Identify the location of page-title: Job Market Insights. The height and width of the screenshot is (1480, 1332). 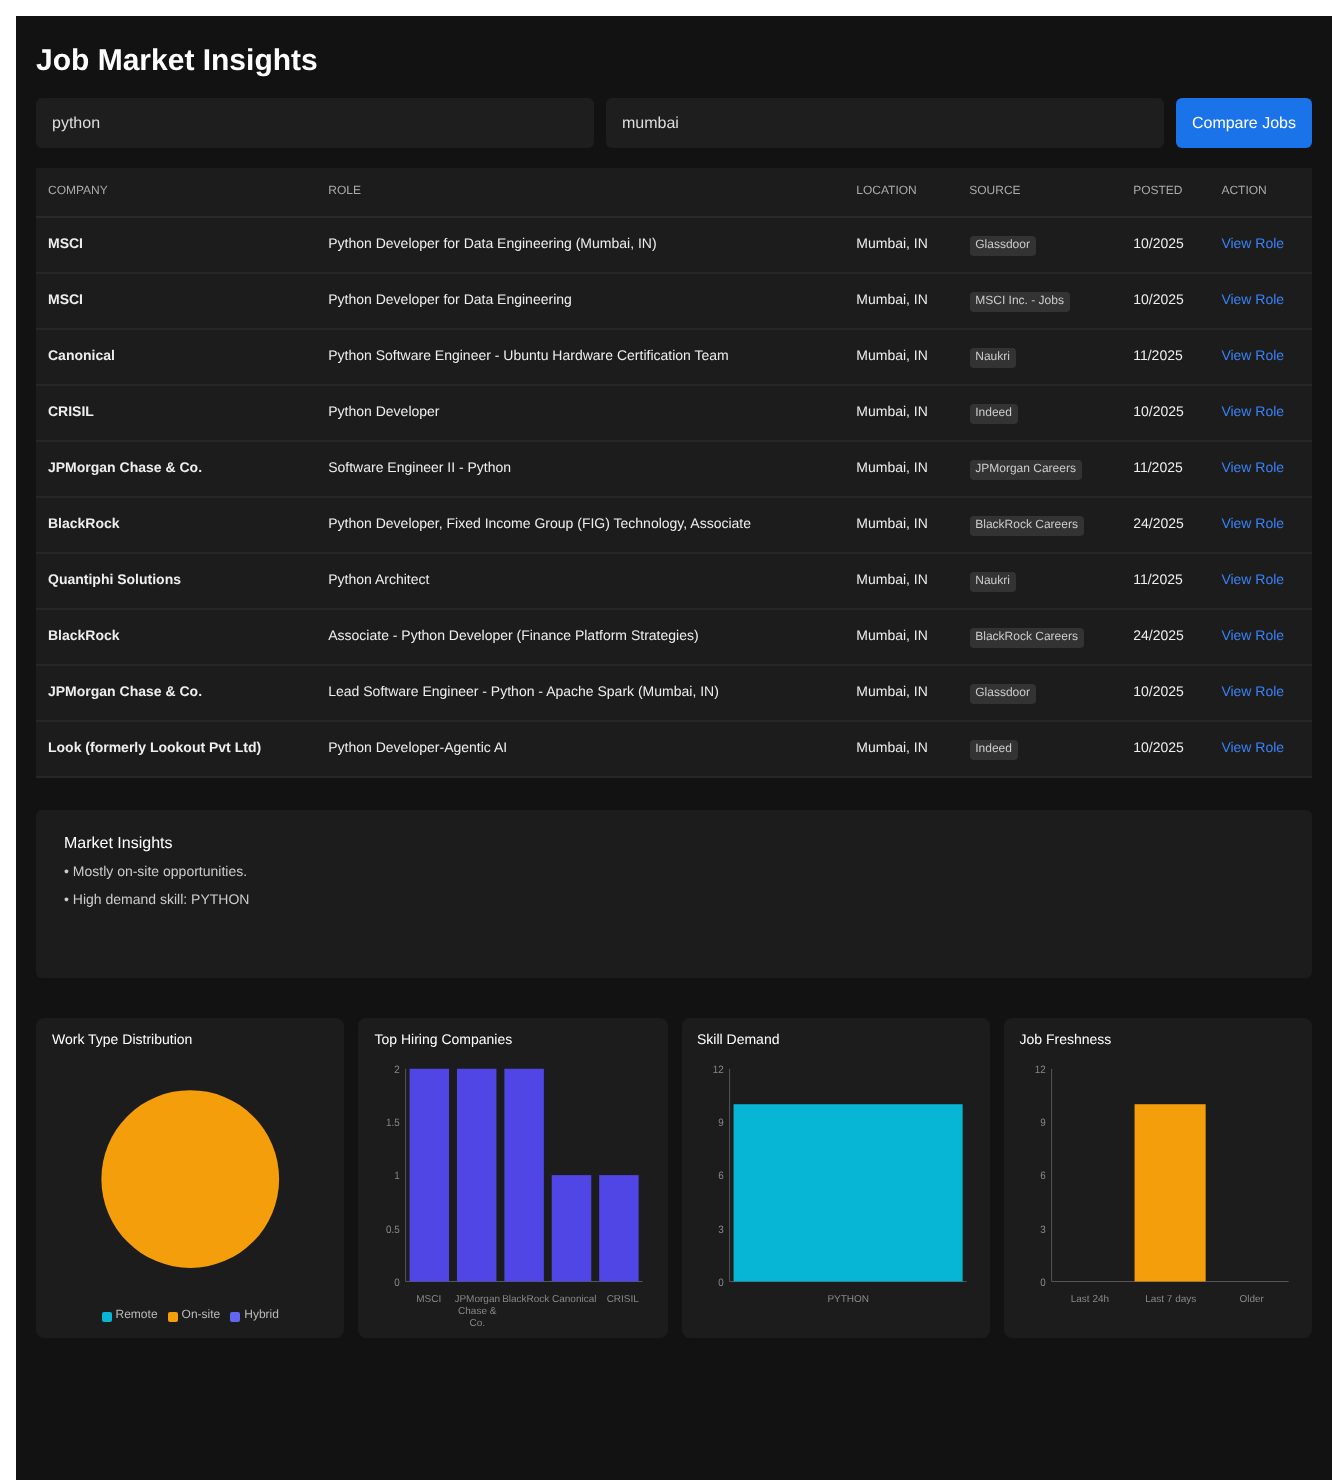
(178, 61).